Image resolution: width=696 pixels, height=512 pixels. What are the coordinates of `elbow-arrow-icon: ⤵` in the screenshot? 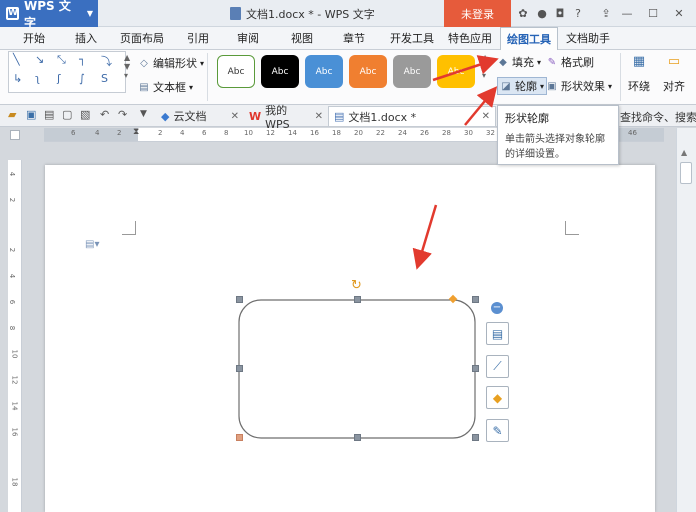 It's located at (106, 61).